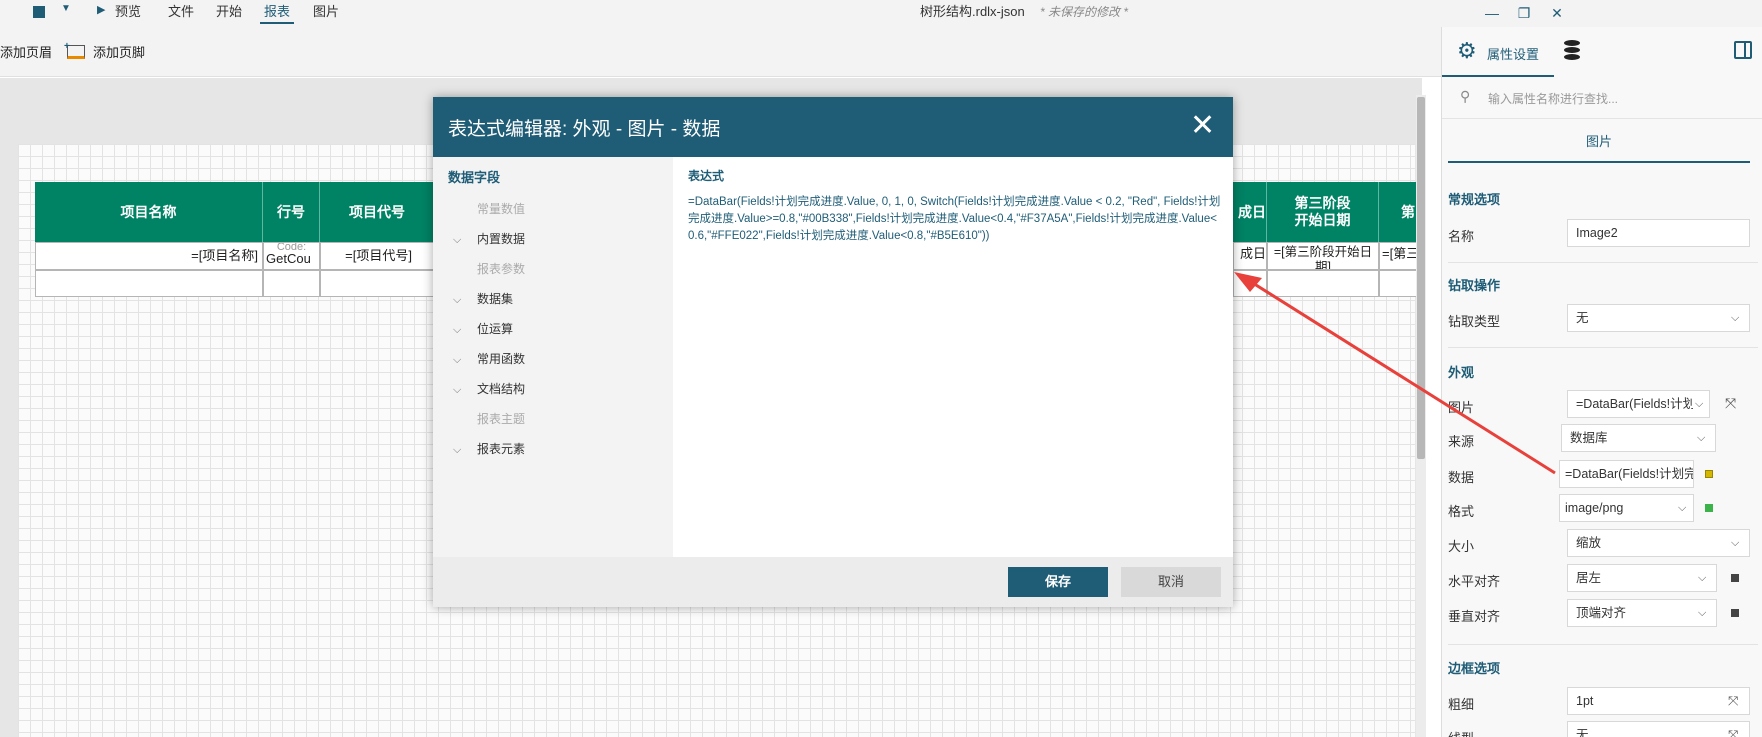 Image resolution: width=1762 pixels, height=737 pixels. I want to click on border-width-field: 1pt ⤧, so click(1658, 701).